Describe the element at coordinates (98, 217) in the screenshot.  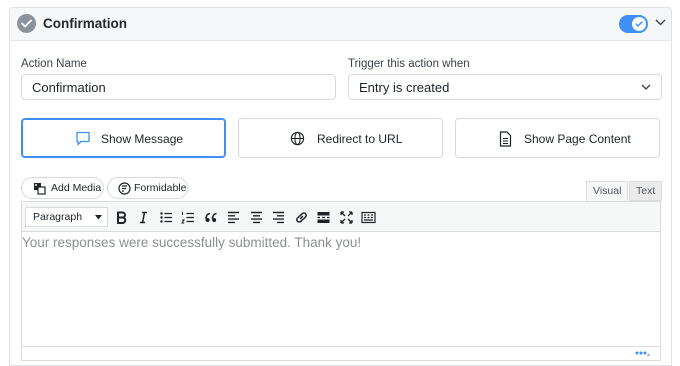
I see `caret-down-icon` at that location.